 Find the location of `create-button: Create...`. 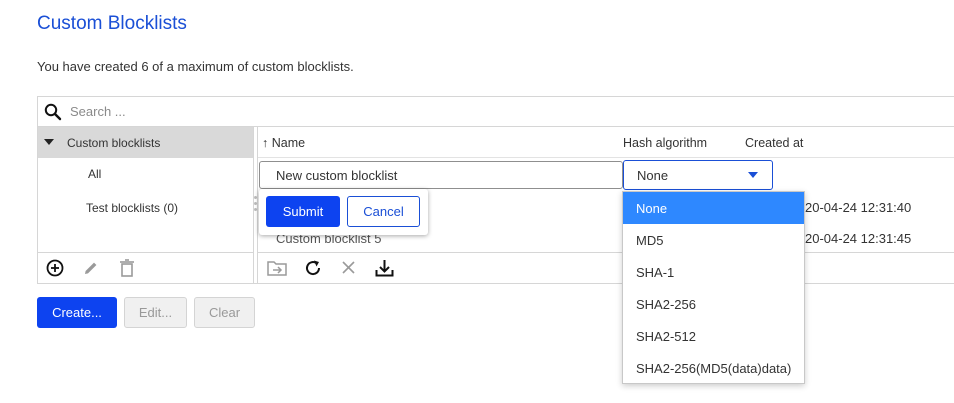

create-button: Create... is located at coordinates (77, 312).